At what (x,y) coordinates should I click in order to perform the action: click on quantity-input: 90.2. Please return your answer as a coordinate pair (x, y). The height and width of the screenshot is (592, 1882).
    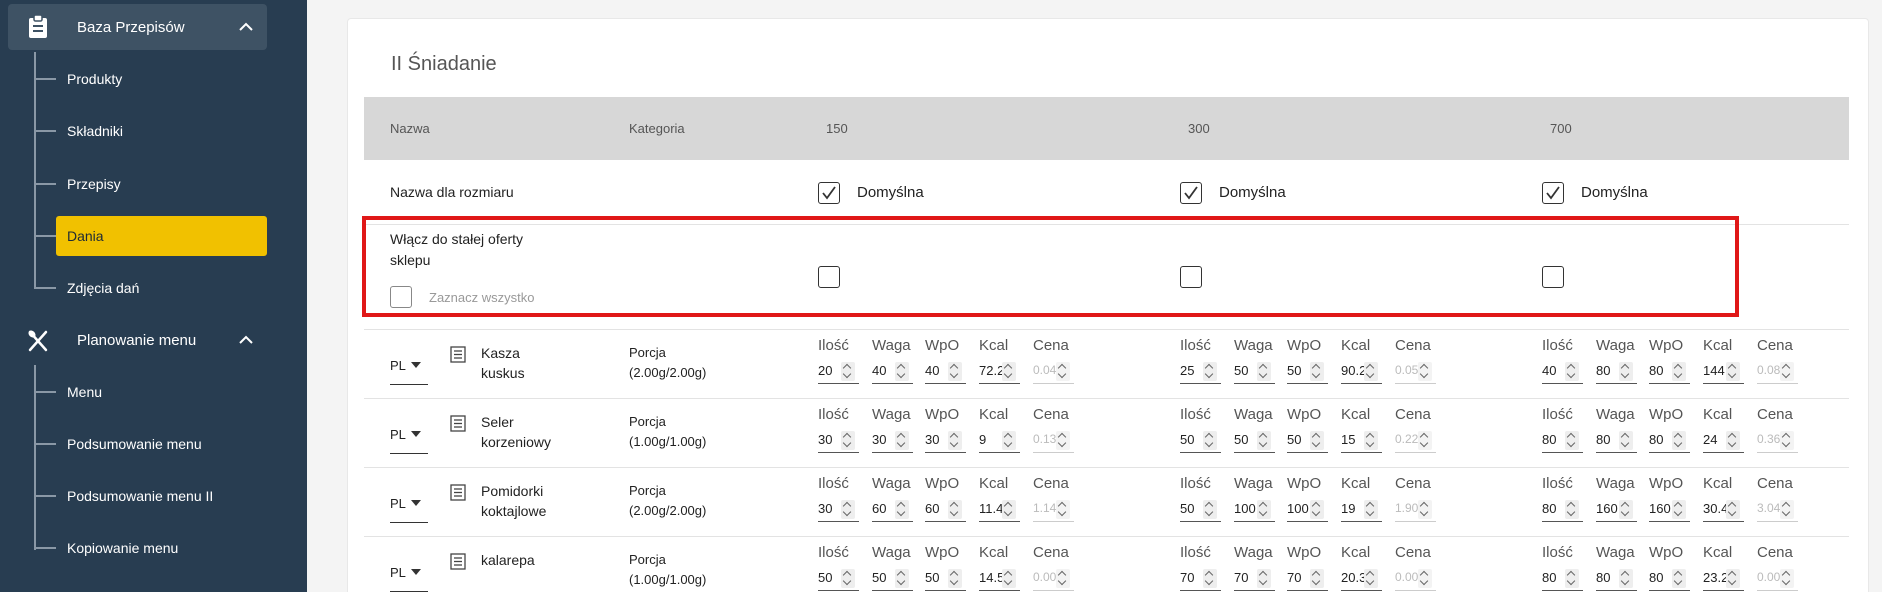
    Looking at the image, I should click on (1361, 372).